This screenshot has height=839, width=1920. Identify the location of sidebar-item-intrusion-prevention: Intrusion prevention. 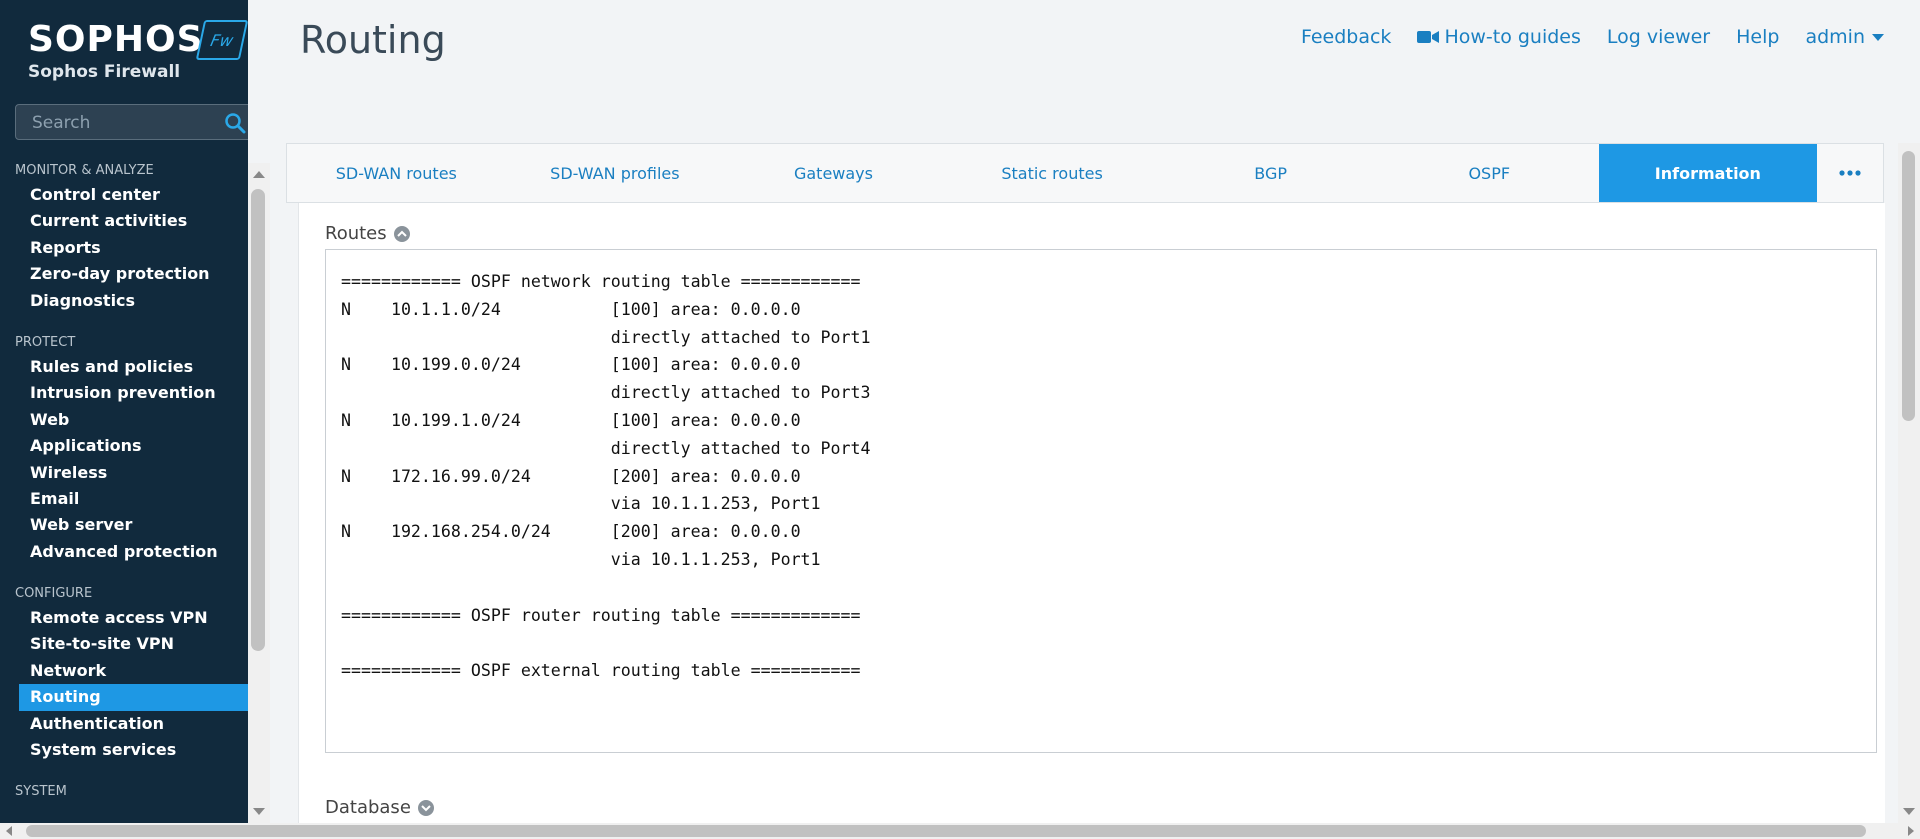
(124, 393).